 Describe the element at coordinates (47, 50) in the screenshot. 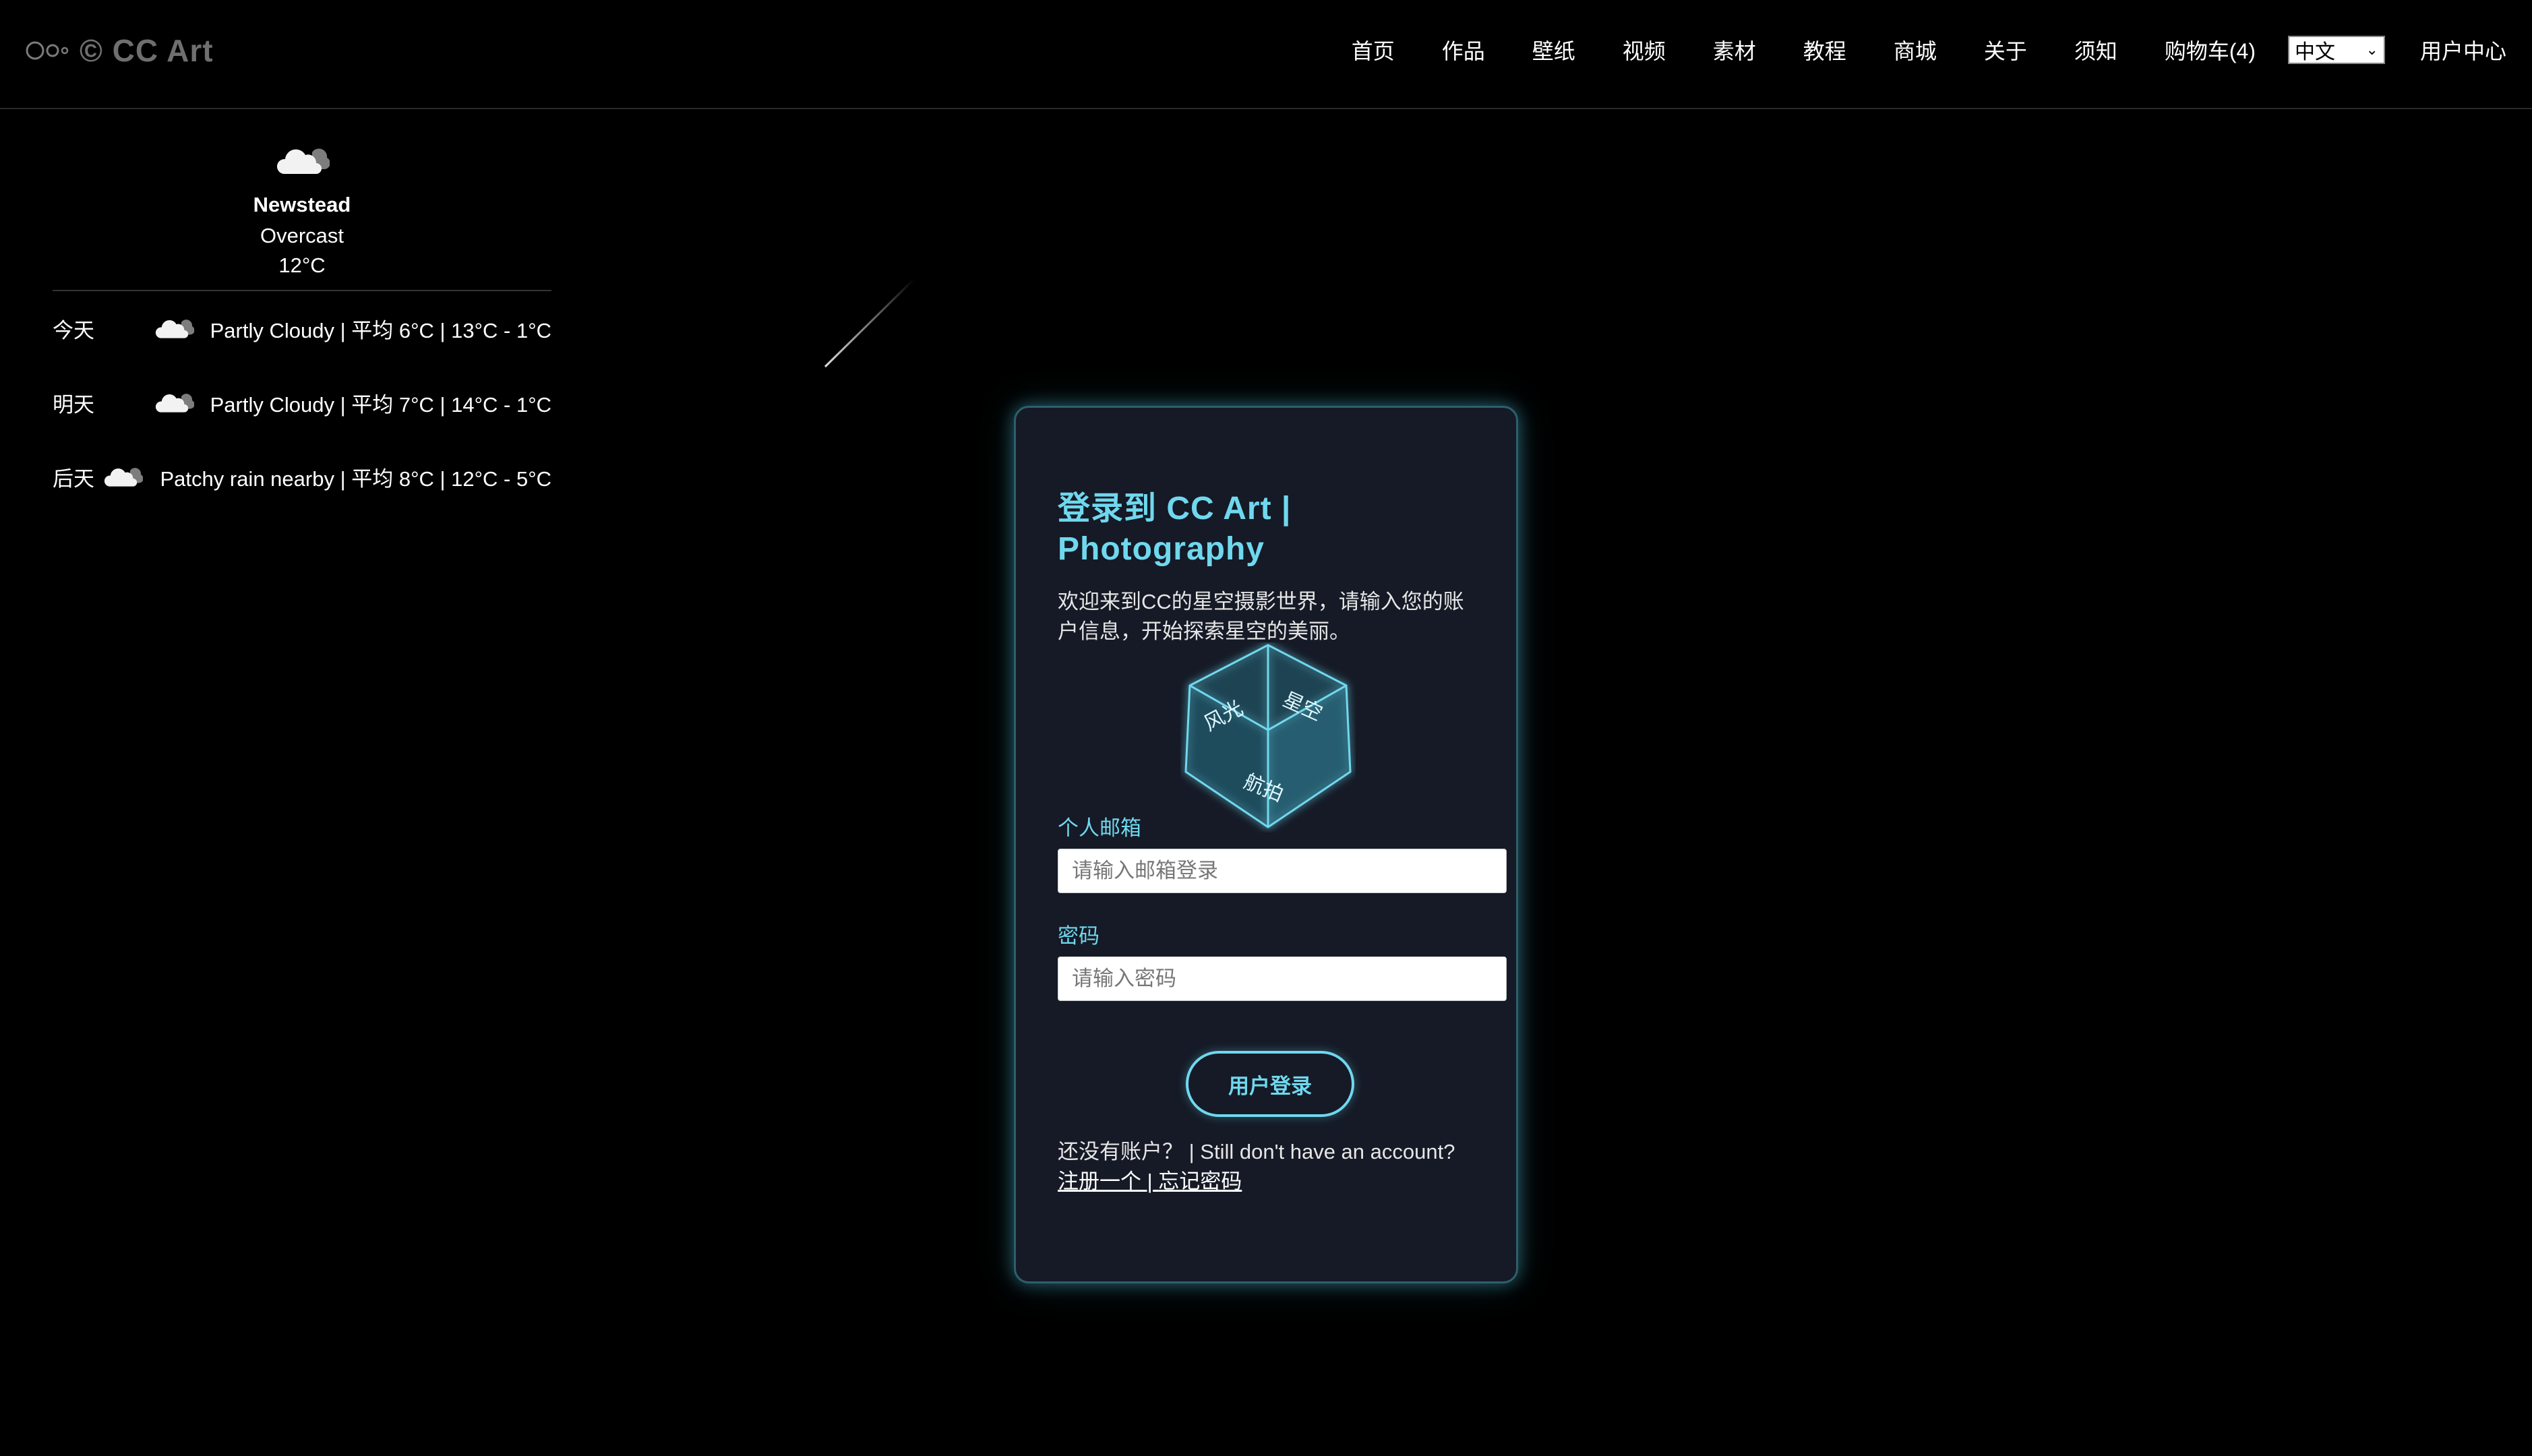

I see `logo-circles-icon` at that location.